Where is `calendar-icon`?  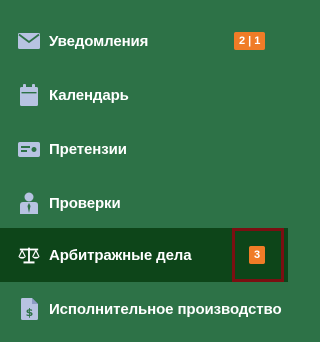 calendar-icon is located at coordinates (29, 95).